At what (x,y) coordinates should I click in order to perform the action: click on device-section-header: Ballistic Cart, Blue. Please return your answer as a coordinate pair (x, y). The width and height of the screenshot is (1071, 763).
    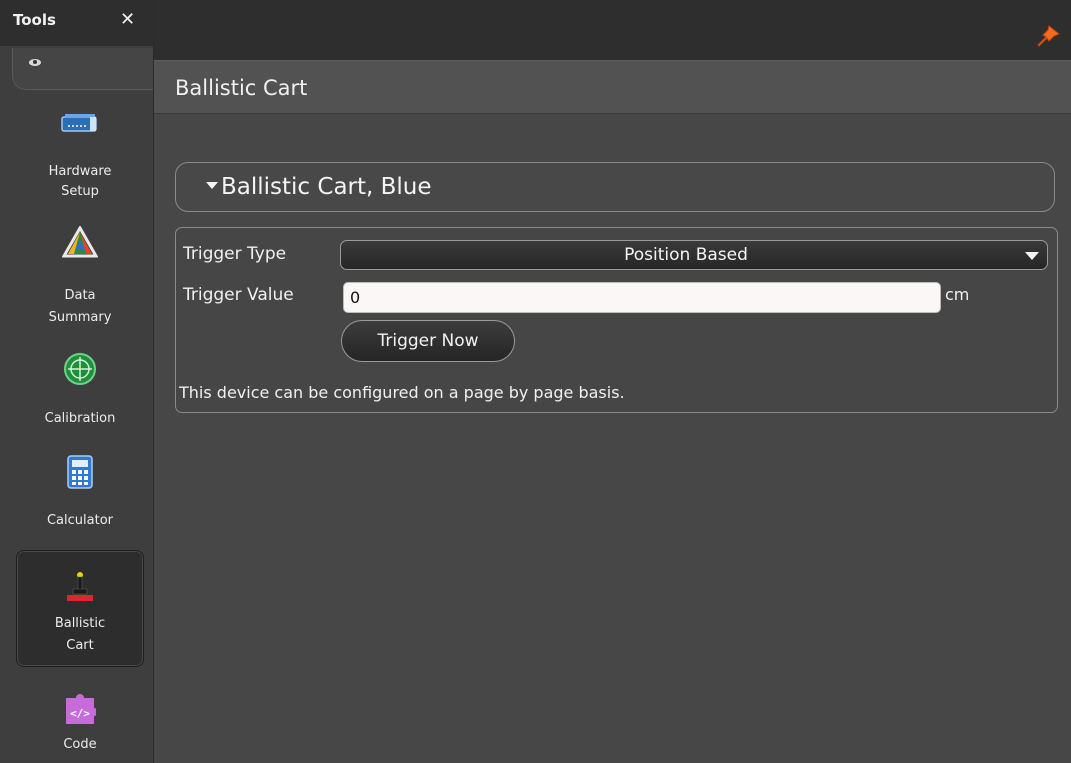
    Looking at the image, I should click on (615, 187).